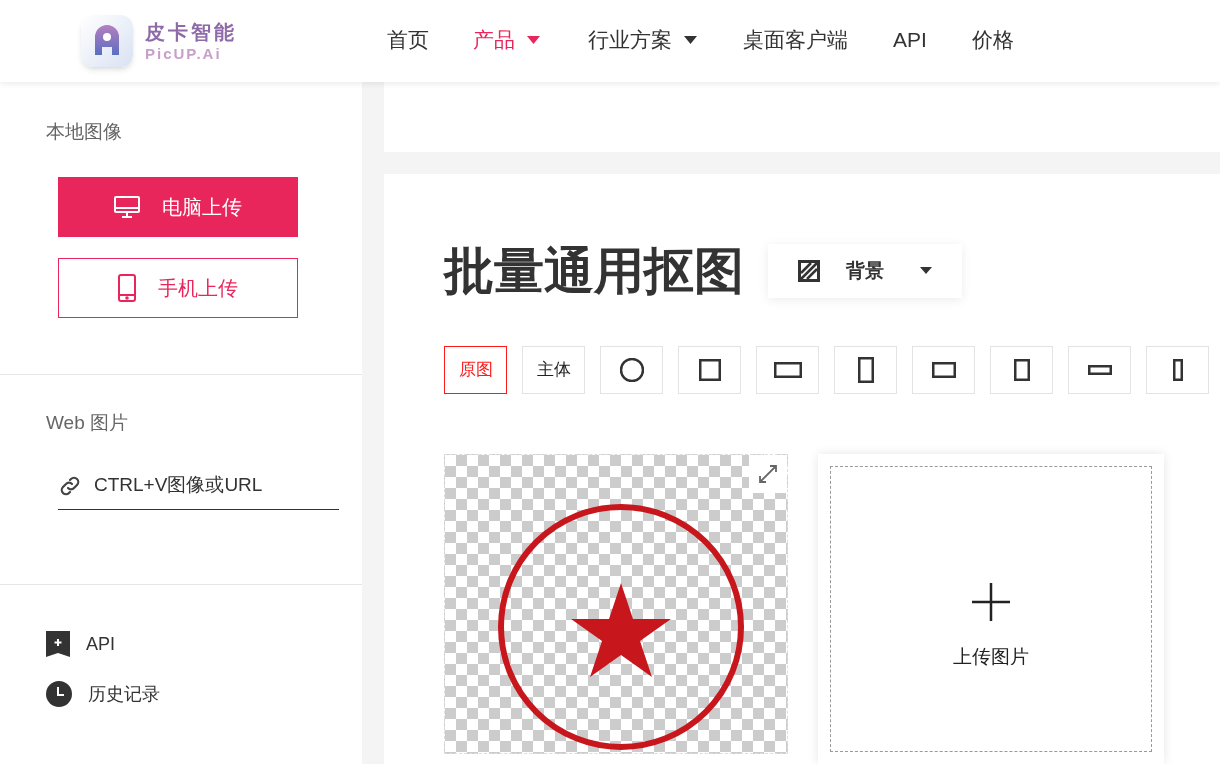 The image size is (1220, 764). Describe the element at coordinates (209, 485) in the screenshot. I see `url-input-field: CTRL+V图像或URL` at that location.